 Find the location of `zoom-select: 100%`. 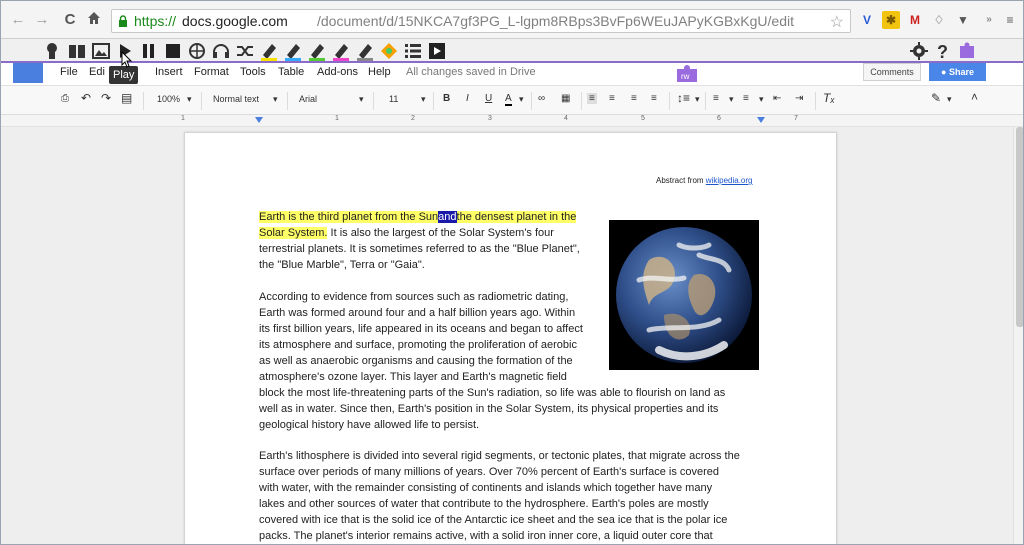

zoom-select: 100% is located at coordinates (168, 99).